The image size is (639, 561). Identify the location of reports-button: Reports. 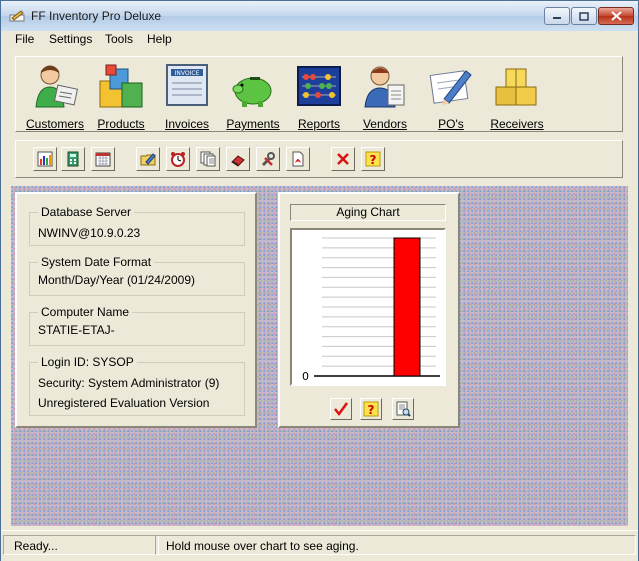
(319, 96).